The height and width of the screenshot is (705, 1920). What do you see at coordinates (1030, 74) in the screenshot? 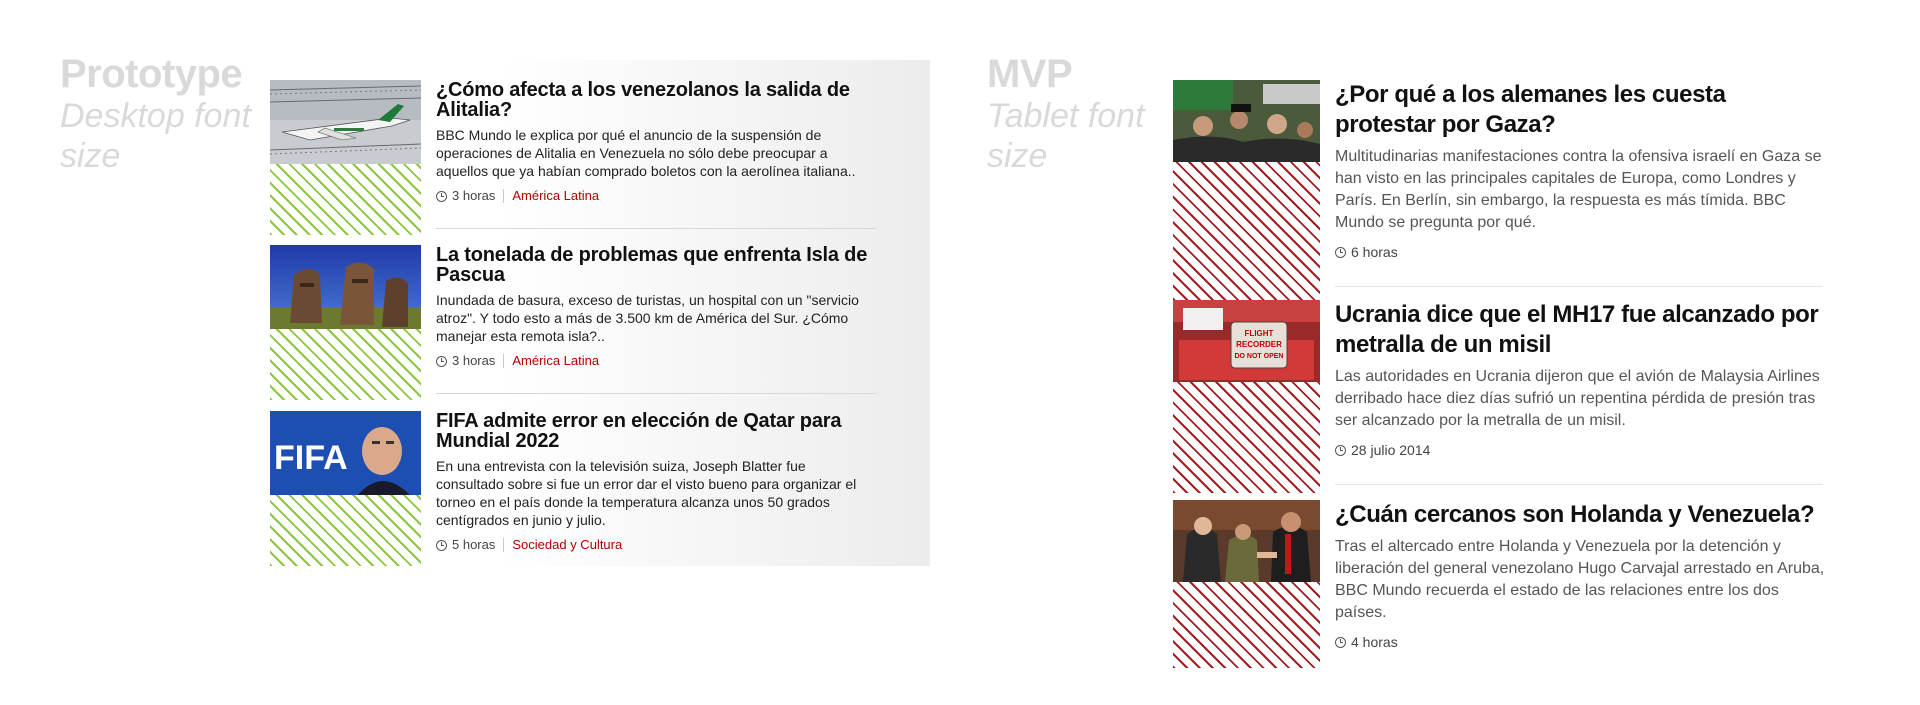
I see `mvp-title: MVP` at bounding box center [1030, 74].